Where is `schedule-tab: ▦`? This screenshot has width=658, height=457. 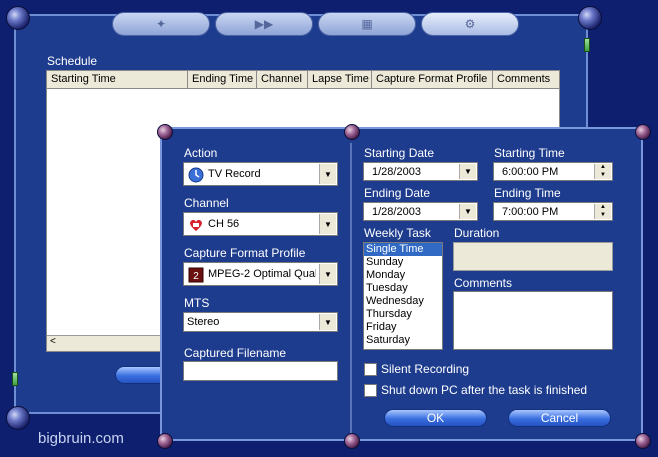 schedule-tab: ▦ is located at coordinates (367, 24).